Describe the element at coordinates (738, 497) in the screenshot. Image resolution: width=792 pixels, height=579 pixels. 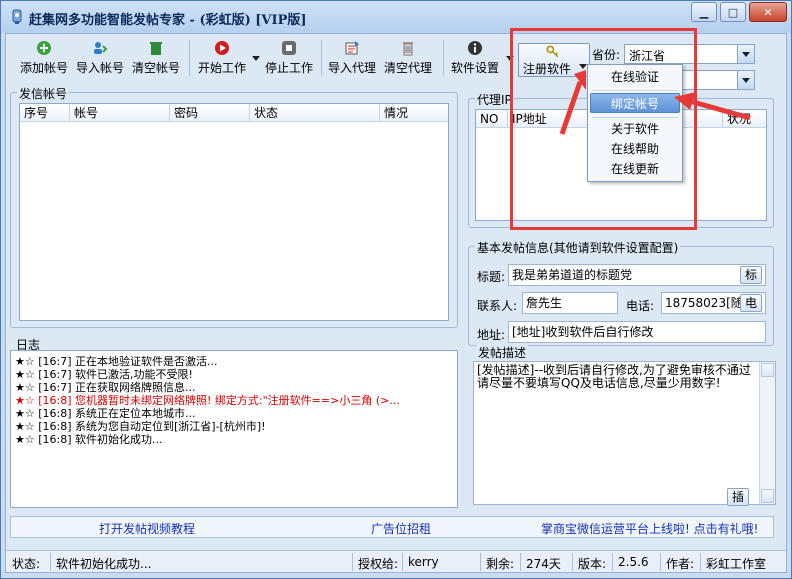
I see `insert-button: 插` at that location.